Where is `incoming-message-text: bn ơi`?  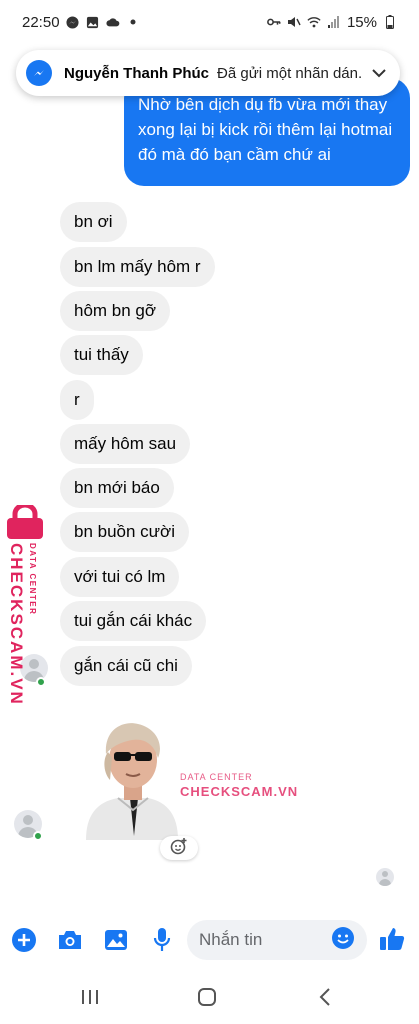 incoming-message-text: bn ơi is located at coordinates (93, 221).